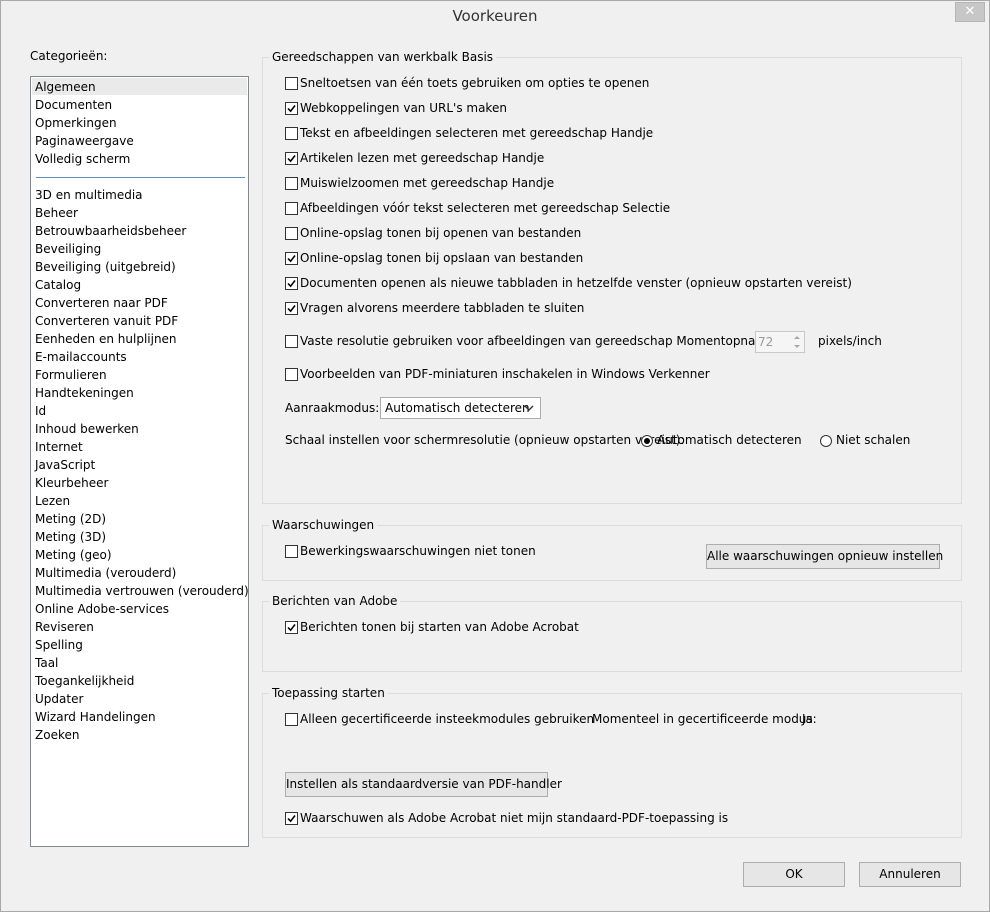 Image resolution: width=990 pixels, height=912 pixels. What do you see at coordinates (68, 249) in the screenshot?
I see `category-item: Beveiliging` at bounding box center [68, 249].